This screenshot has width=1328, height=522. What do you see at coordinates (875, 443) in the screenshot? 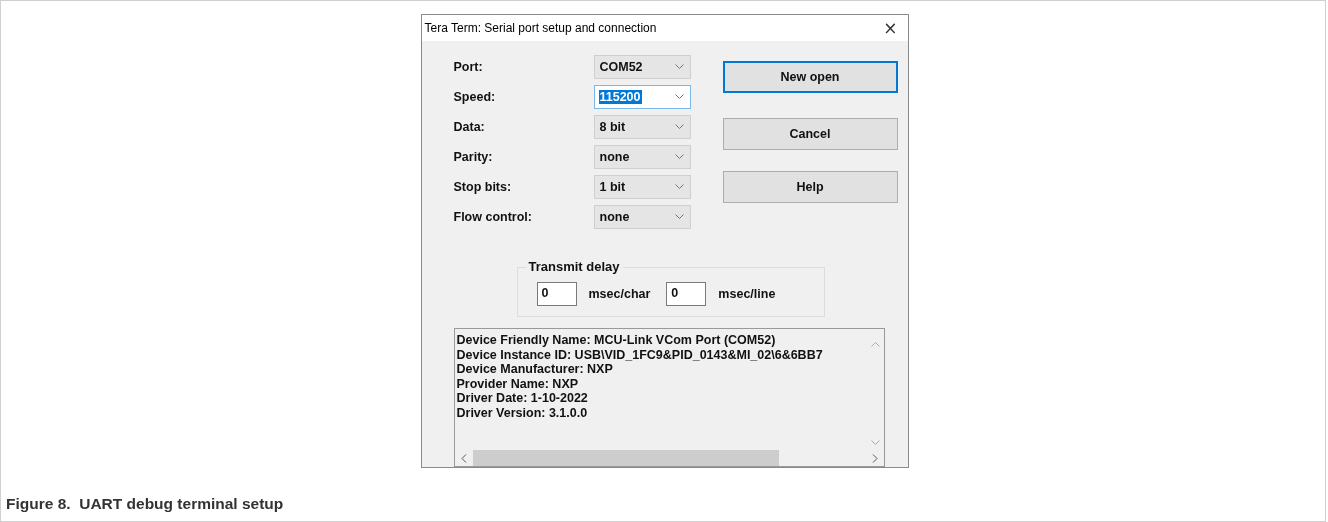
I see `scroll-down-icon` at bounding box center [875, 443].